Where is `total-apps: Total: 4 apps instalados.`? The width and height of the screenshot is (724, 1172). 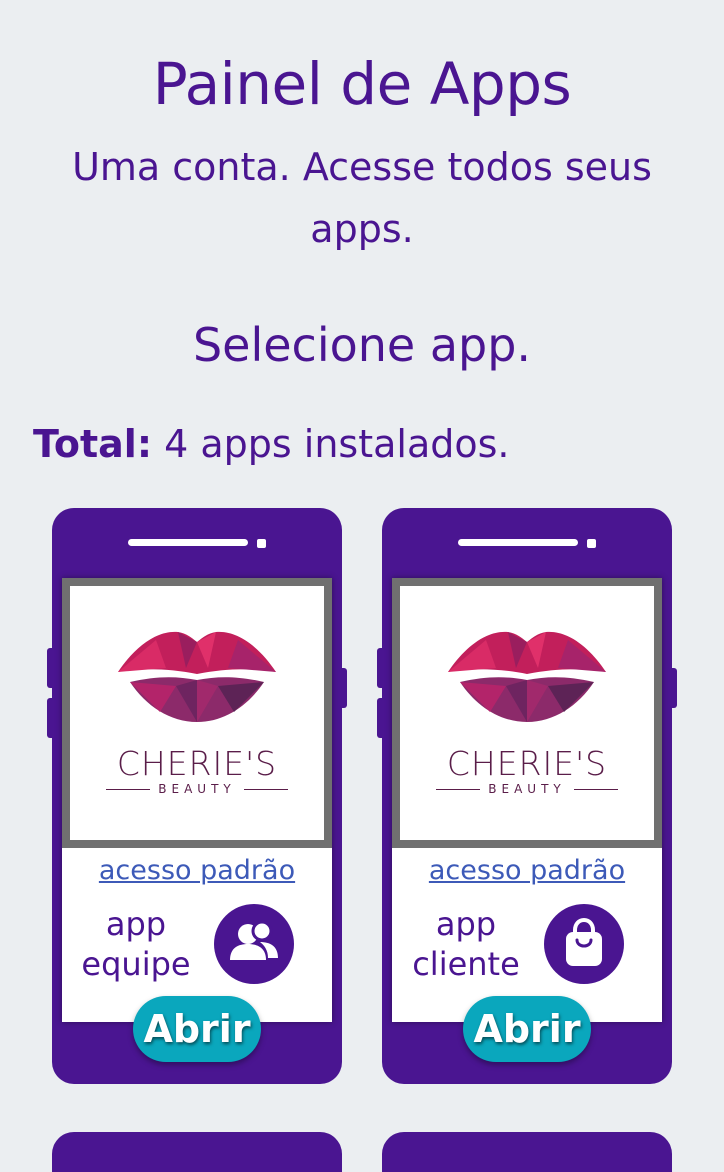 total-apps: Total: 4 apps instalados. is located at coordinates (271, 444).